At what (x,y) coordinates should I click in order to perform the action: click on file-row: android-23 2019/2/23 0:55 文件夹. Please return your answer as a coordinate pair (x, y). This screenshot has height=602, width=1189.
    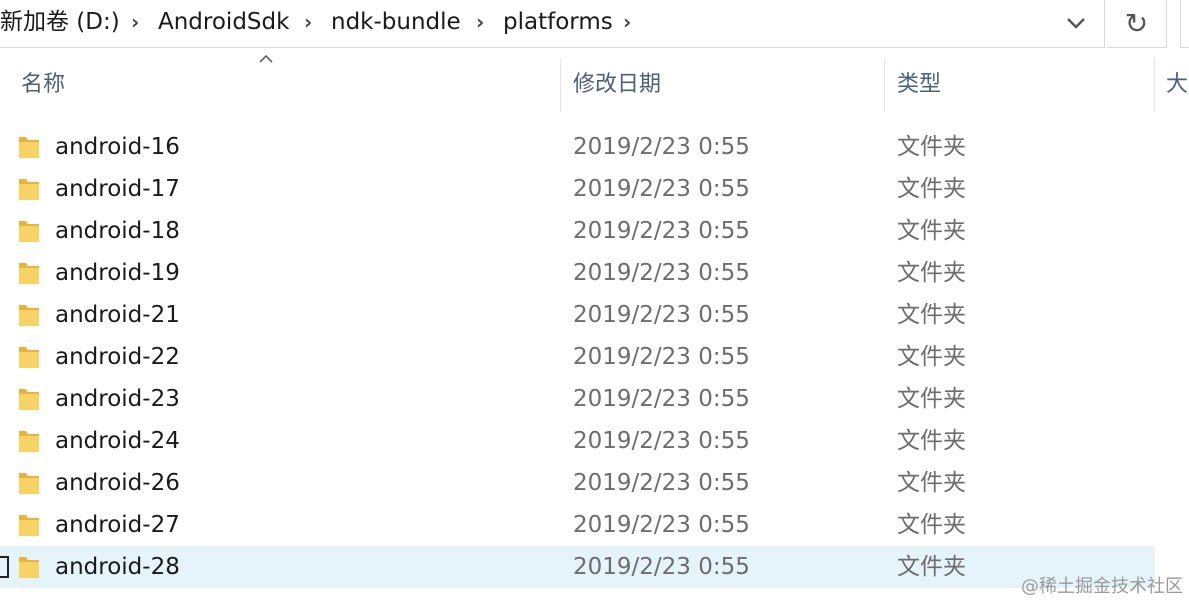
    Looking at the image, I should click on (577, 399).